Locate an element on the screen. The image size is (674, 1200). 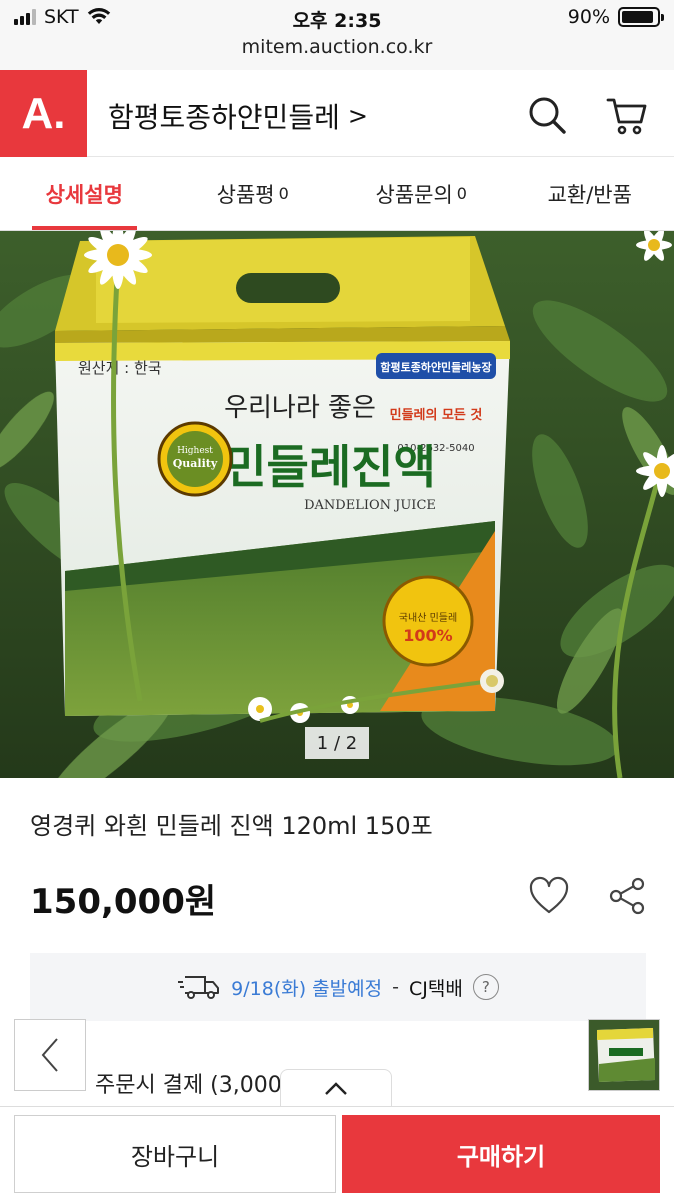
shipping-fee-text: 주문시 결제 (3,000원) is located at coordinates (195, 1085).